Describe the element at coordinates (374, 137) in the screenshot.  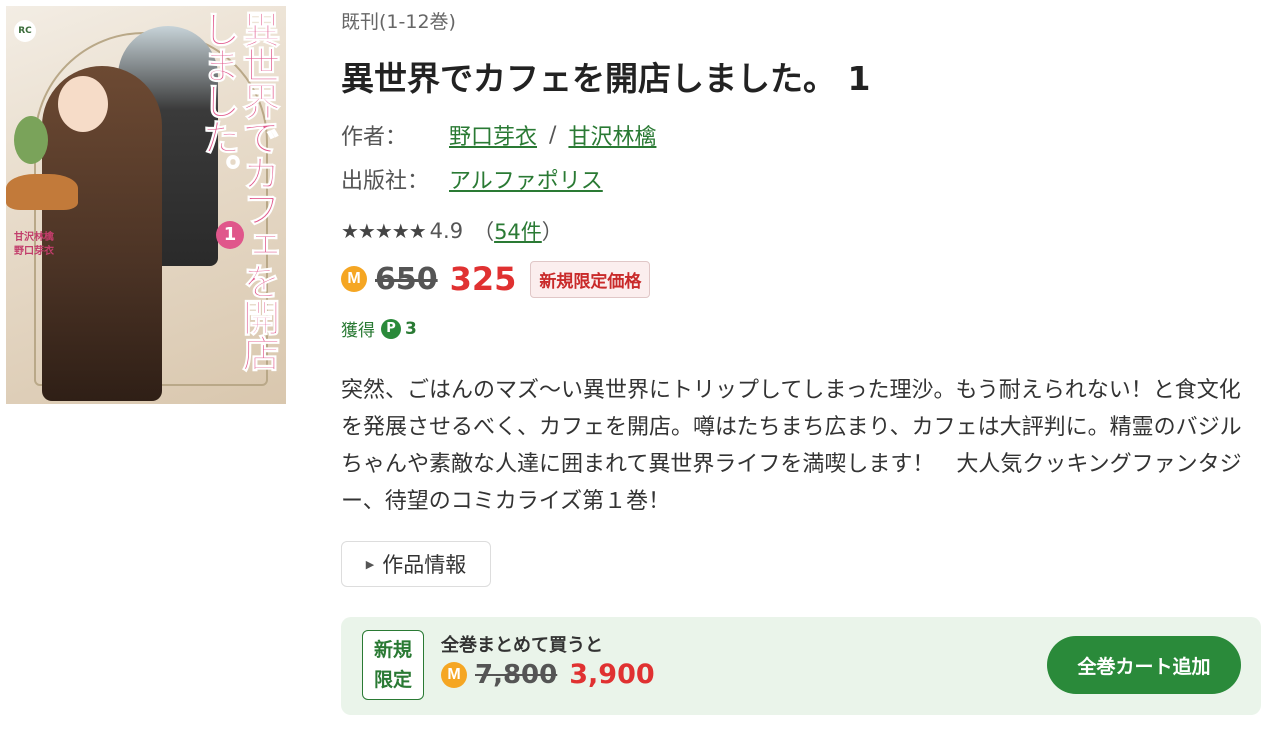
I see `author-label: 作者：` at that location.